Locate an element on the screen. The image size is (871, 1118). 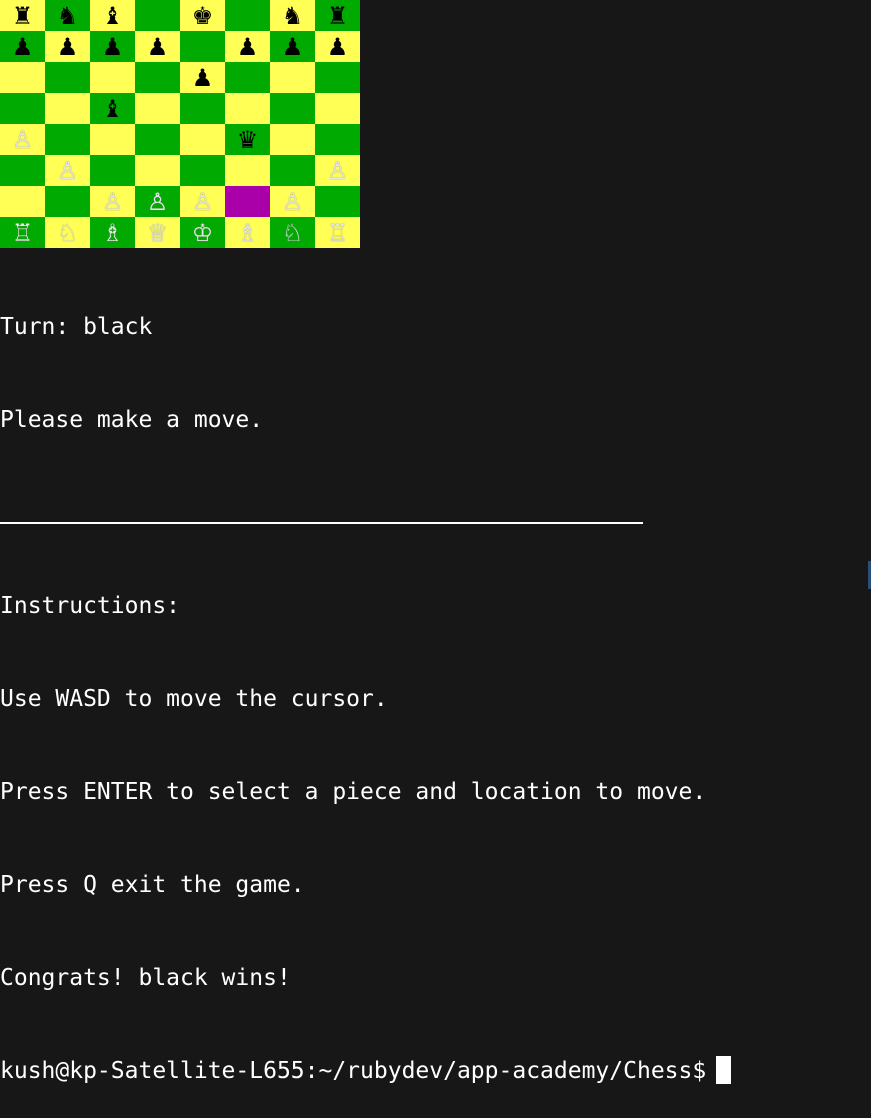
board-square: ♕ is located at coordinates (157, 232).